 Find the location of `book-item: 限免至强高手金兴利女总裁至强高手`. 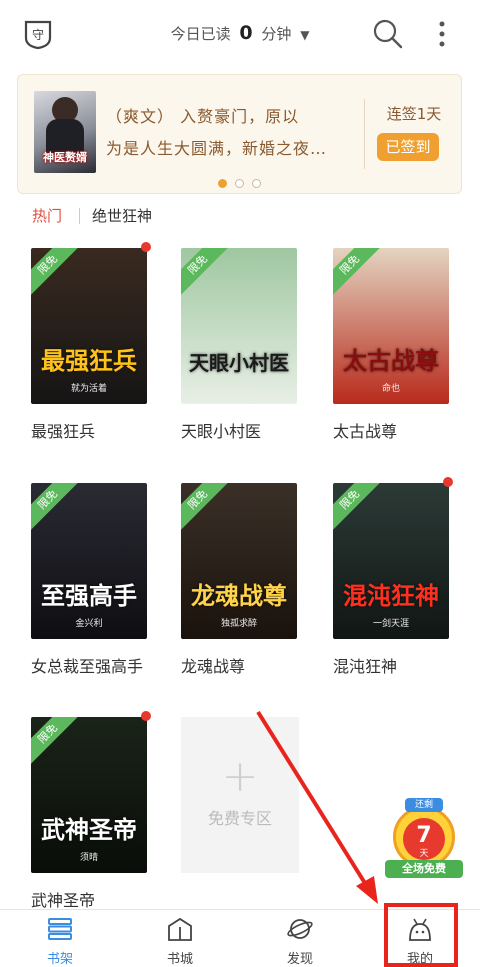

book-item: 限免至强高手金兴利女总裁至强高手 is located at coordinates (90, 581).